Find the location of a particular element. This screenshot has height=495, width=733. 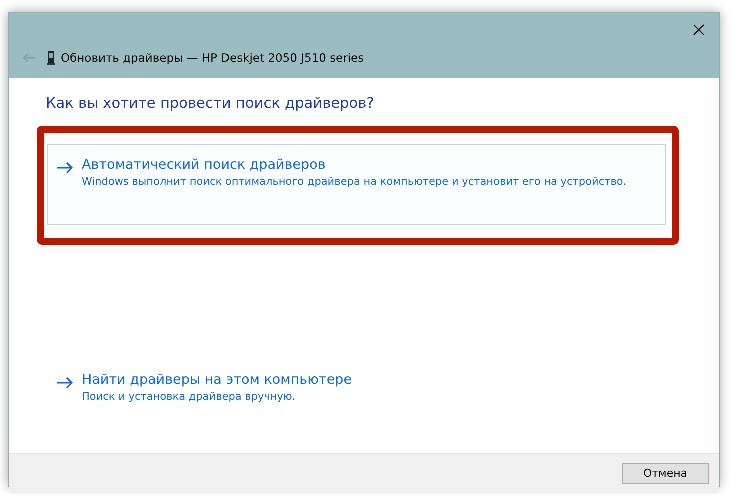

option-button: Автоматический поиск драйверов Windows выполнит поиск оптимального драйвера на компьютере и установит его на устройство. is located at coordinates (356, 184).